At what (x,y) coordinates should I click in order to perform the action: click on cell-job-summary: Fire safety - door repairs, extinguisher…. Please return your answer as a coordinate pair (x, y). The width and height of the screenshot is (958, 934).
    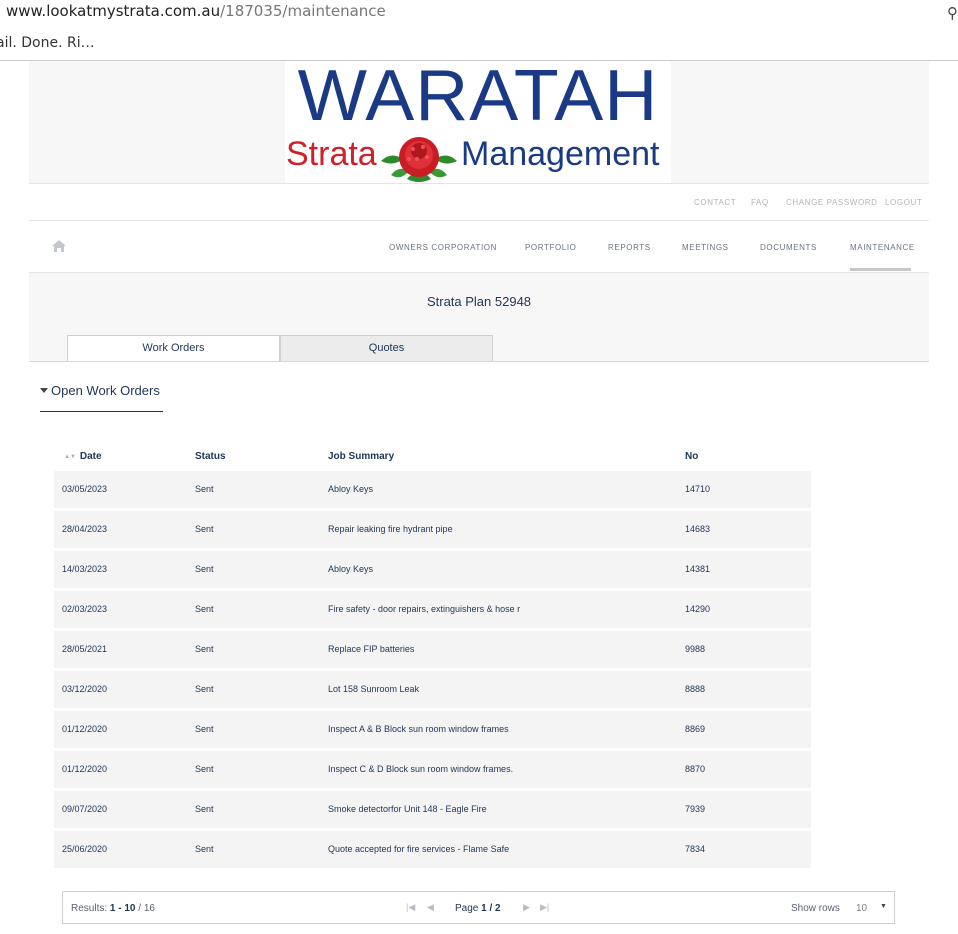
    Looking at the image, I should click on (498, 609).